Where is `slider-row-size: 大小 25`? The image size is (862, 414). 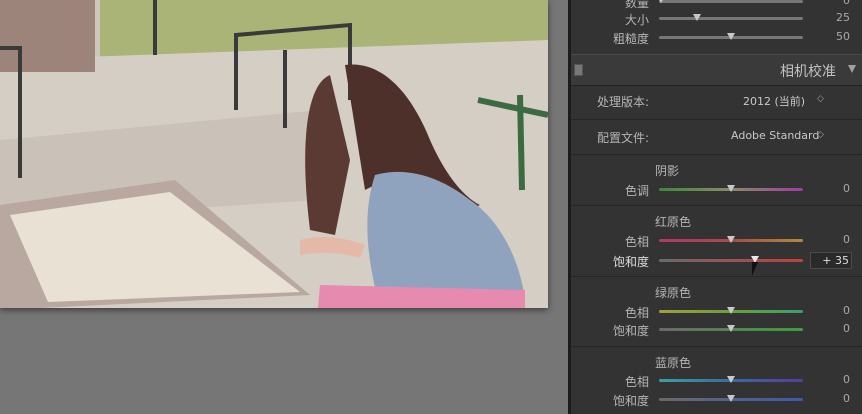 slider-row-size: 大小 25 is located at coordinates (716, 19).